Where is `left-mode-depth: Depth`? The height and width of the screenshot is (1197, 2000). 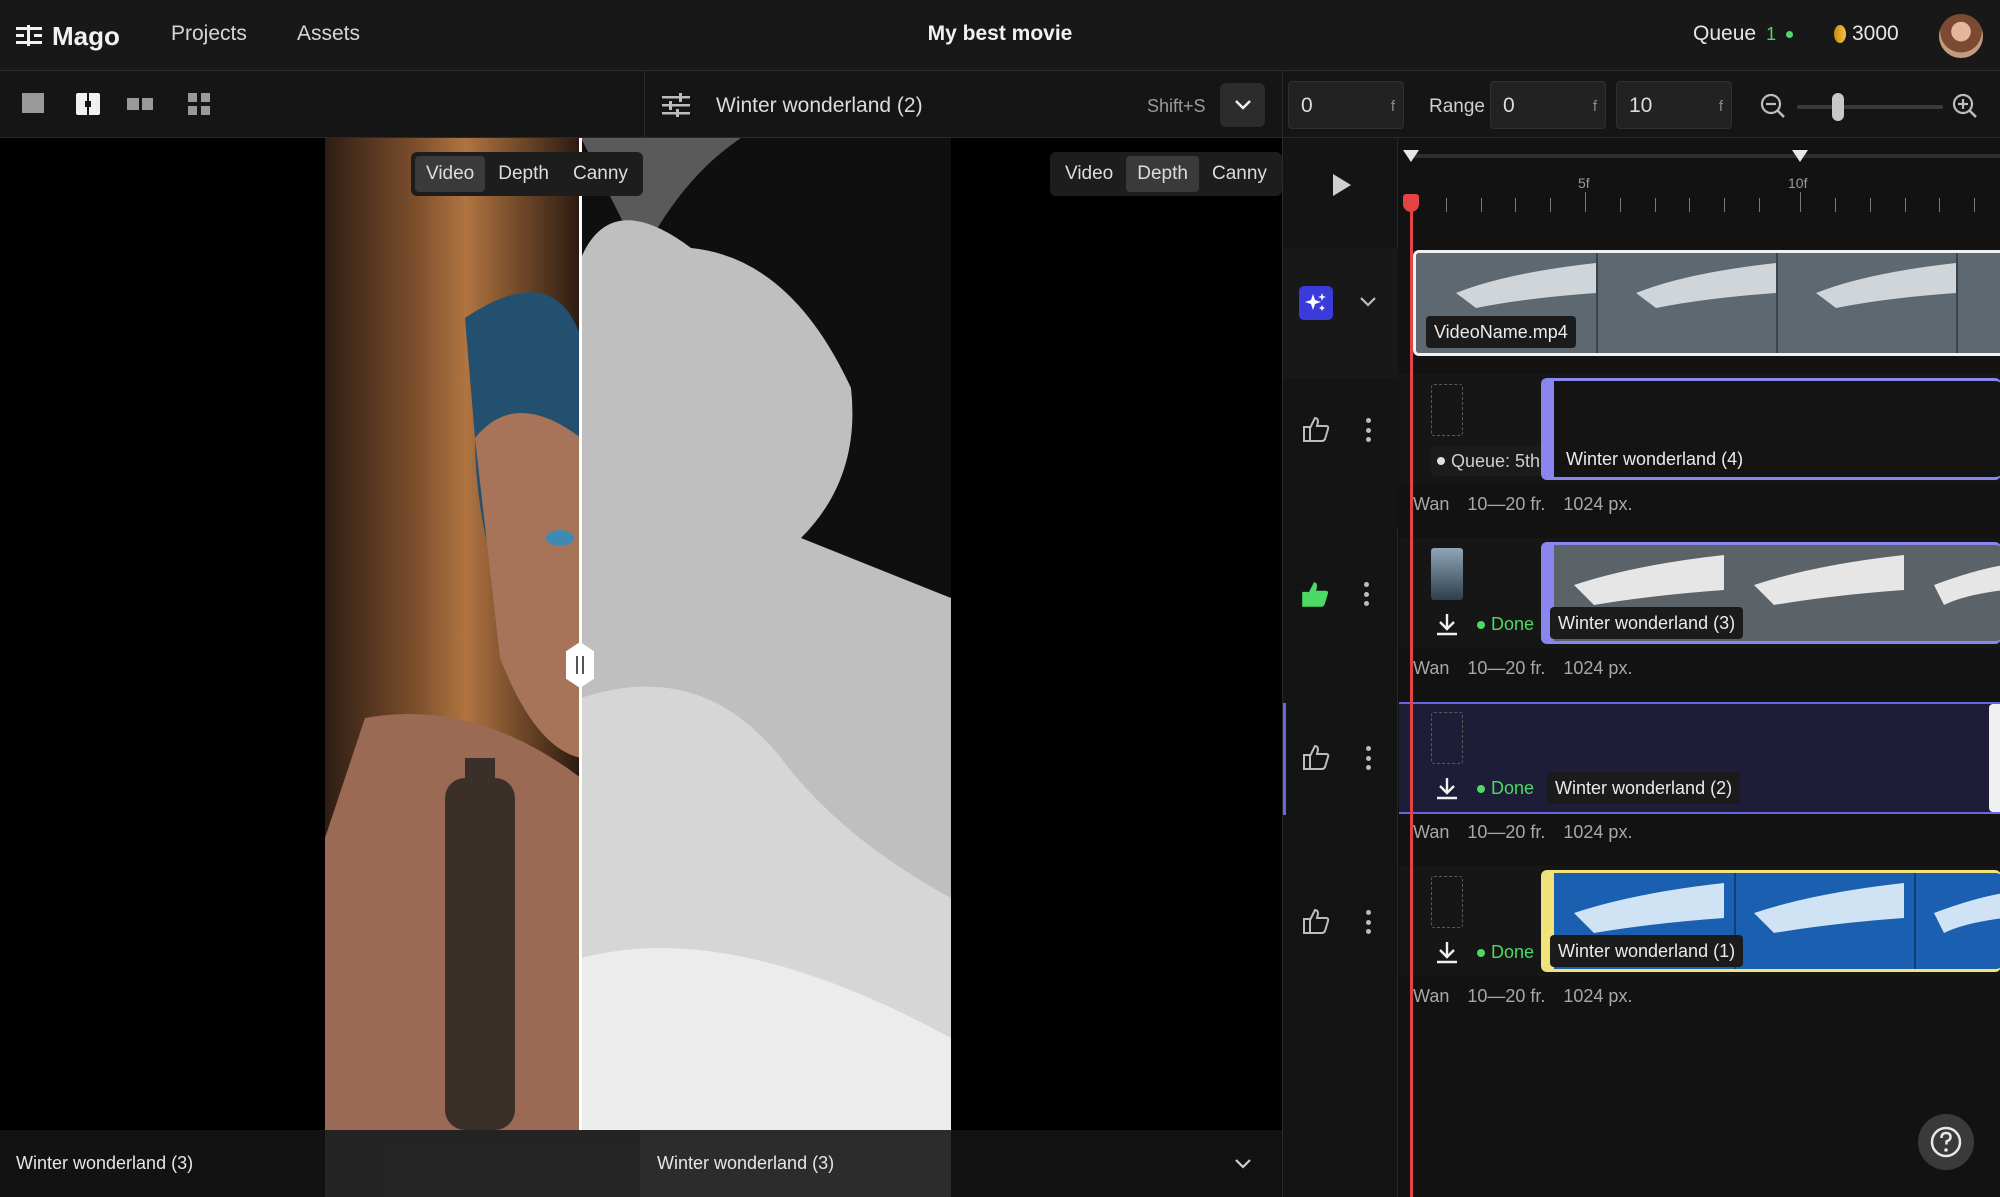
left-mode-depth: Depth is located at coordinates (523, 174).